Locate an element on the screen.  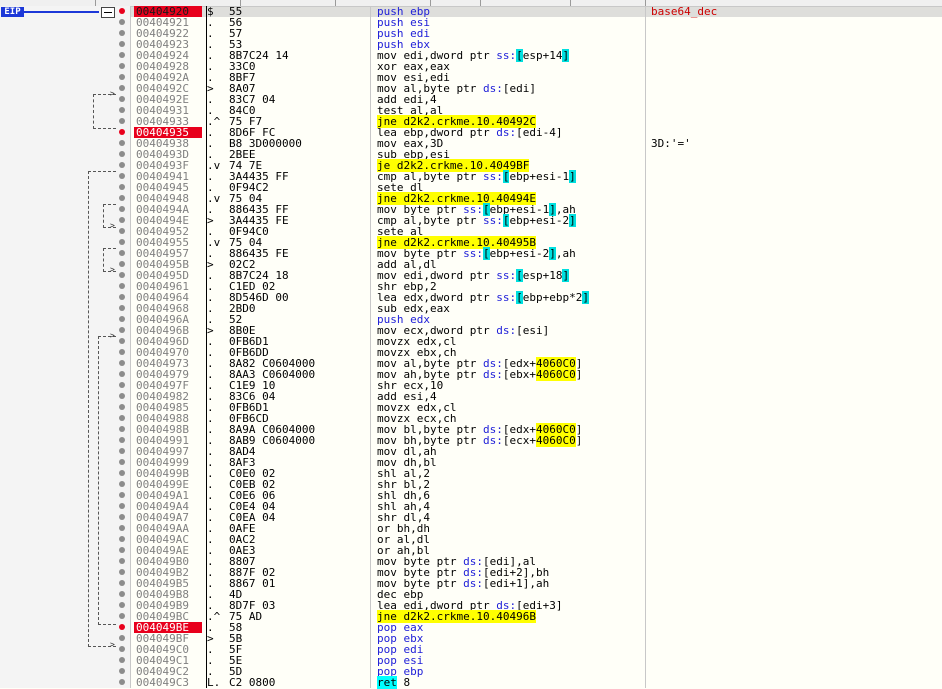
instruction-token: ret is located at coordinates (387, 682).